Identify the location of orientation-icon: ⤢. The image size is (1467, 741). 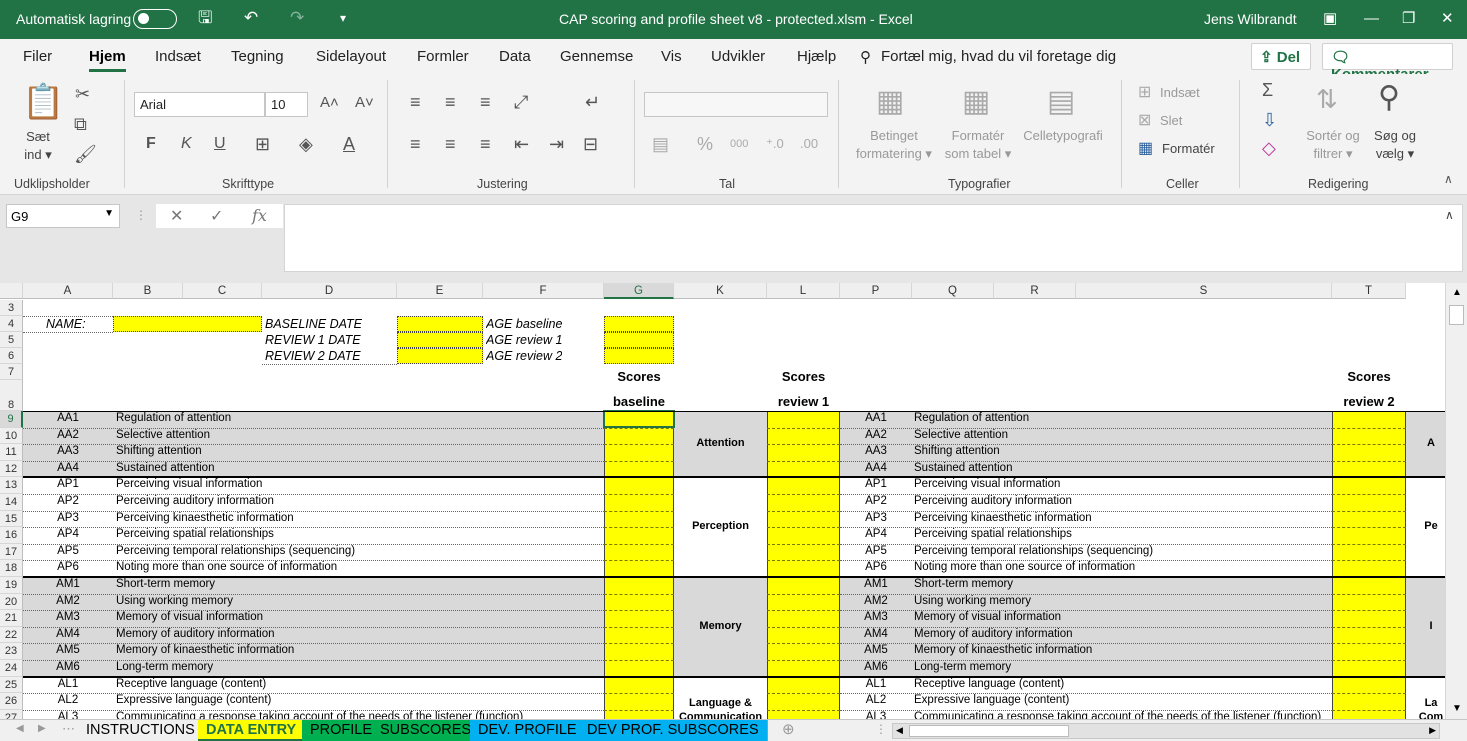
(521, 102).